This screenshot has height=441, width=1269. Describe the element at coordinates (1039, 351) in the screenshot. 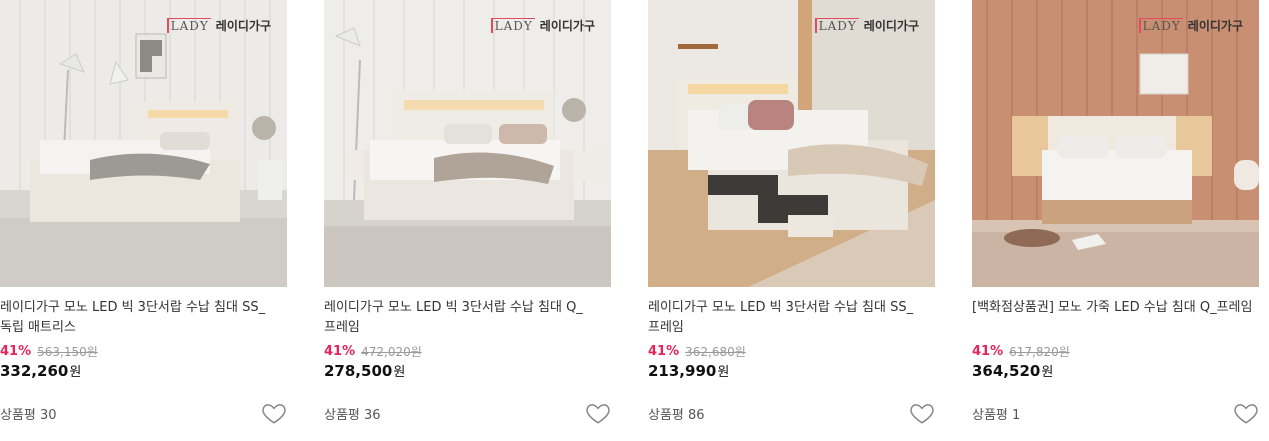

I see `original-price: 617,820원` at that location.